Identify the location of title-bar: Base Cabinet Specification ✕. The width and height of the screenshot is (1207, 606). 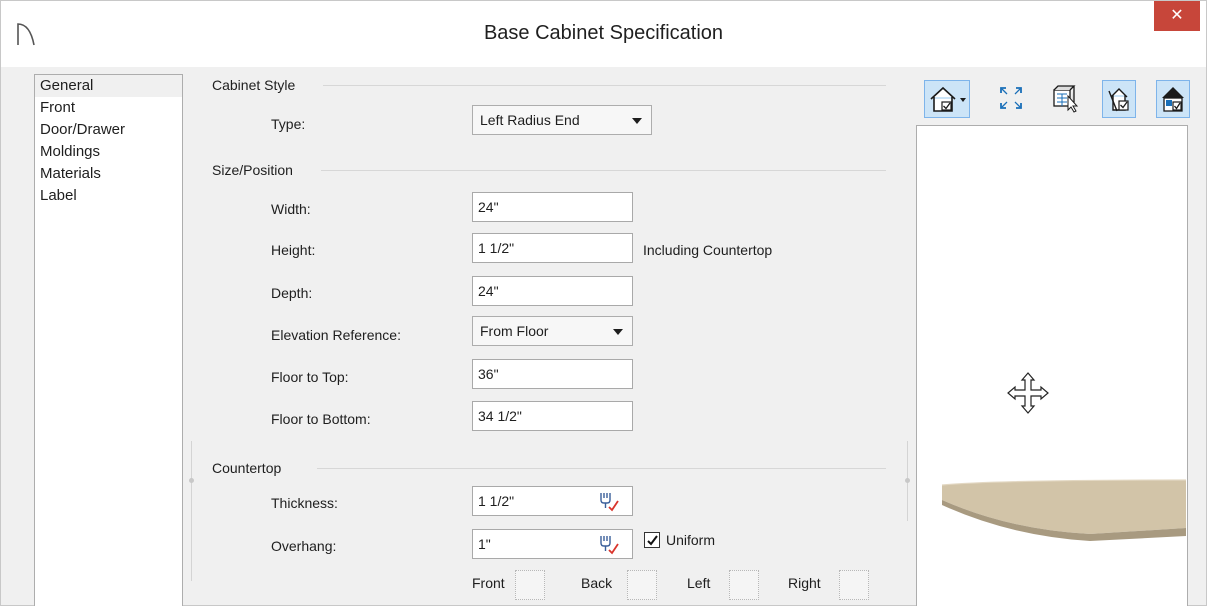
(603, 34).